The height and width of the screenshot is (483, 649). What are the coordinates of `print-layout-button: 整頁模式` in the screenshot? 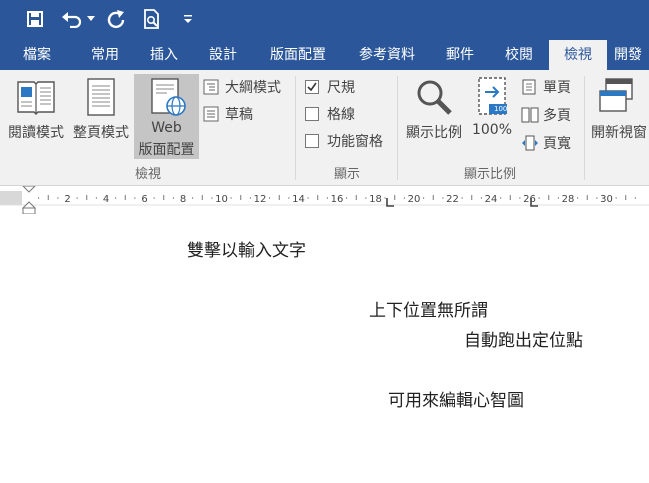 It's located at (101, 114).